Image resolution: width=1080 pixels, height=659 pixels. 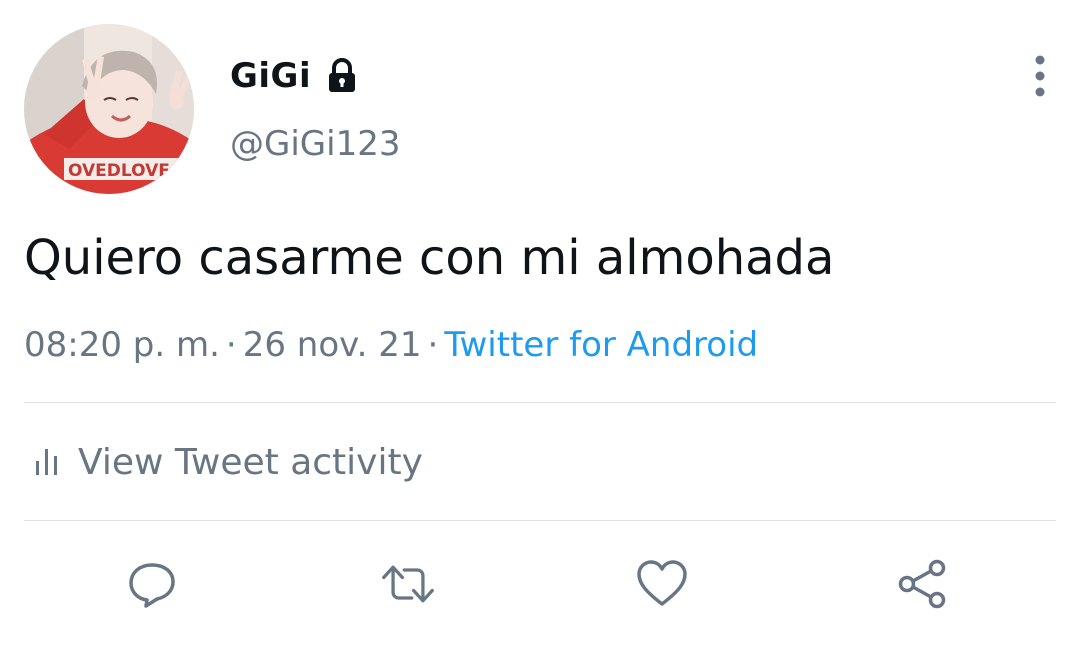 What do you see at coordinates (315, 108) in the screenshot?
I see `user-info: GiGi @GiGi123` at bounding box center [315, 108].